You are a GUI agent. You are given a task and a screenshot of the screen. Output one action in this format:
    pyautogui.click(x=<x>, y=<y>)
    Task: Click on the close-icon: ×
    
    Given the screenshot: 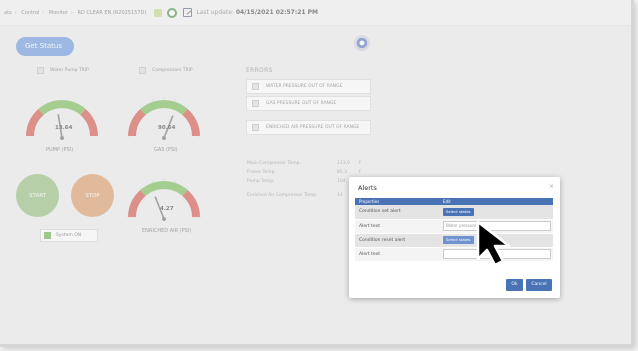 What is the action you would take?
    pyautogui.click(x=551, y=186)
    